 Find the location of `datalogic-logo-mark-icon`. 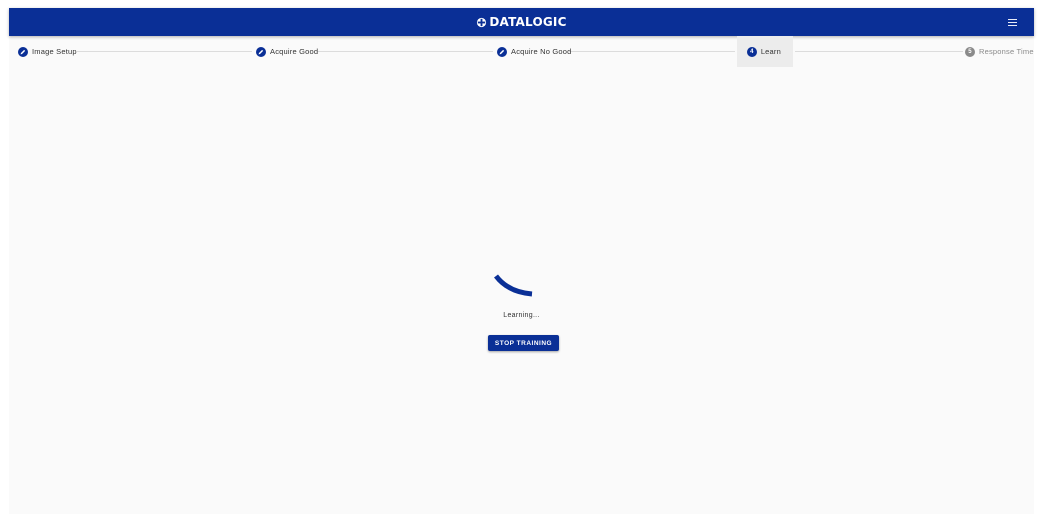

datalogic-logo-mark-icon is located at coordinates (482, 22).